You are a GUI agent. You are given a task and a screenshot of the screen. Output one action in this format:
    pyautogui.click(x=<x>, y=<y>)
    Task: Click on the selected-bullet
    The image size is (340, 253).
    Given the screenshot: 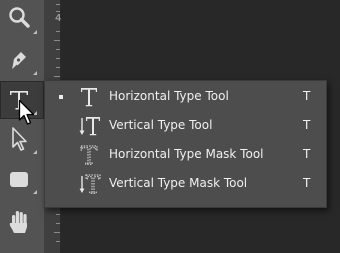 What is the action you would take?
    pyautogui.click(x=61, y=97)
    